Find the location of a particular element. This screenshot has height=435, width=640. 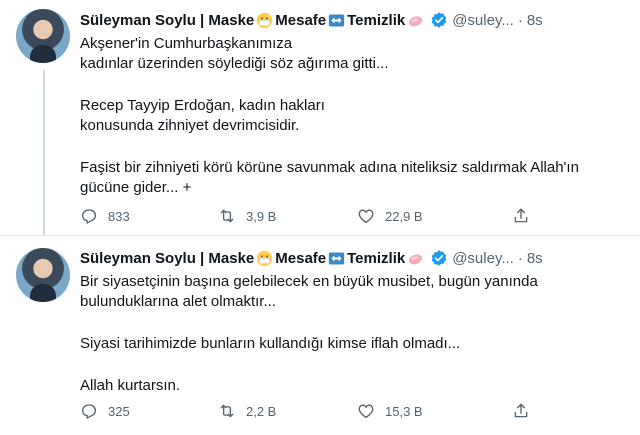

like-count: 15,3 B is located at coordinates (404, 411).